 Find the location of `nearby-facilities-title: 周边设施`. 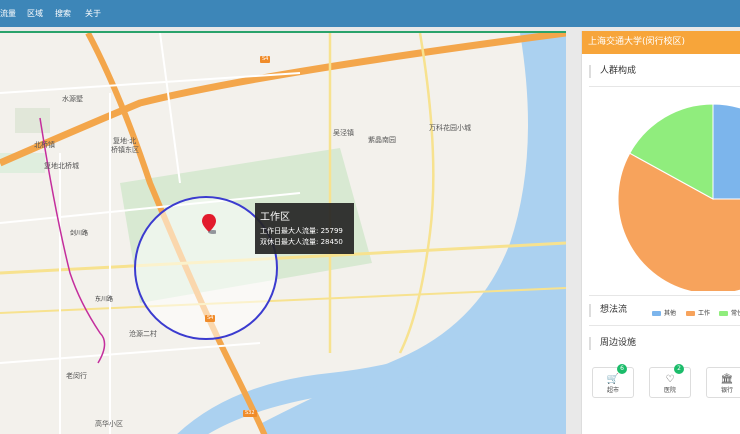

nearby-facilities-title: 周边设施 is located at coordinates (612, 343).